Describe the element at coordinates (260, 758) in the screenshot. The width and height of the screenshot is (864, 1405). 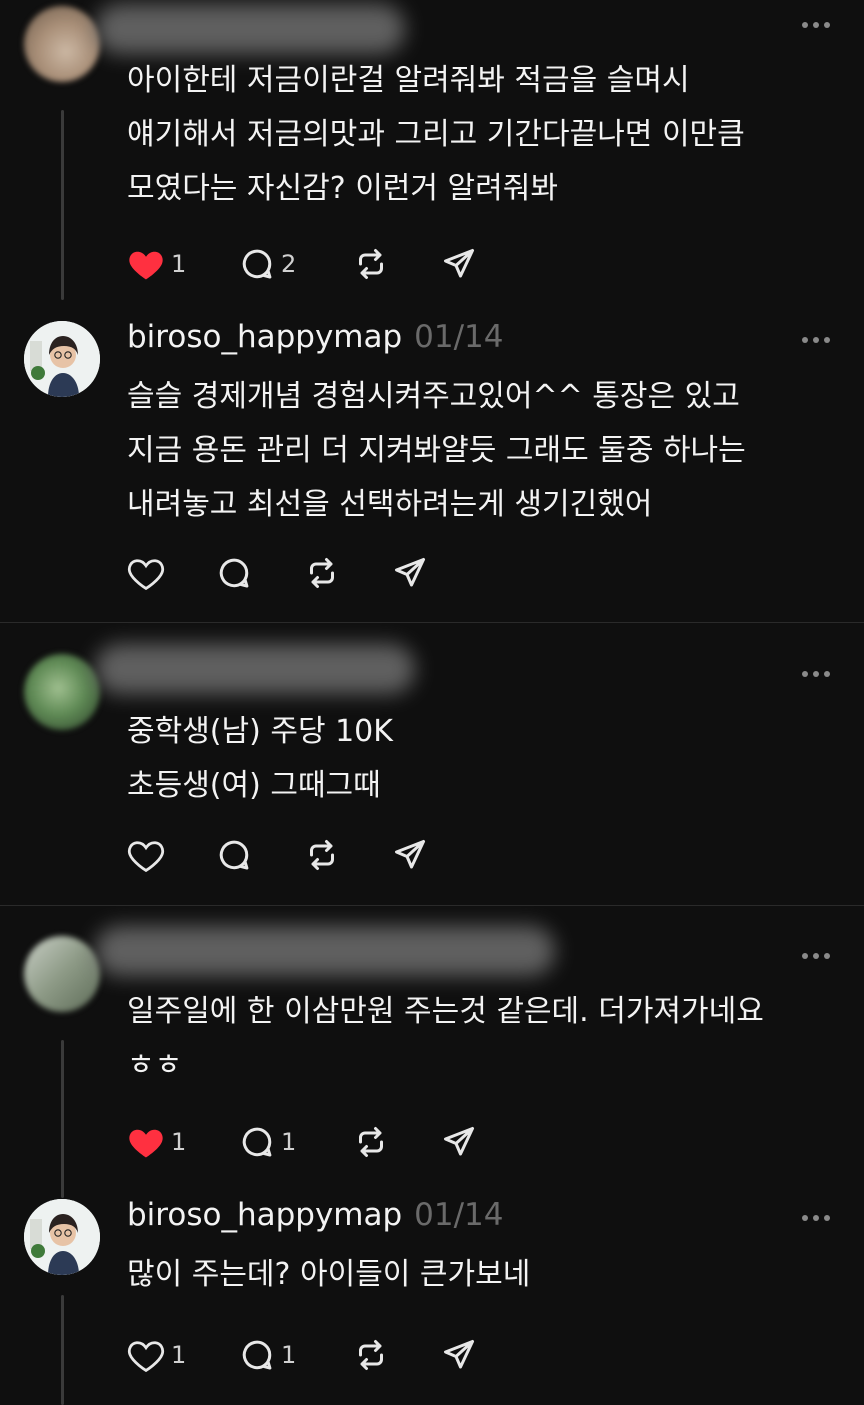
I see `post-text: 중학생(남) 주당 10K 초등생(여) 그때그때` at that location.